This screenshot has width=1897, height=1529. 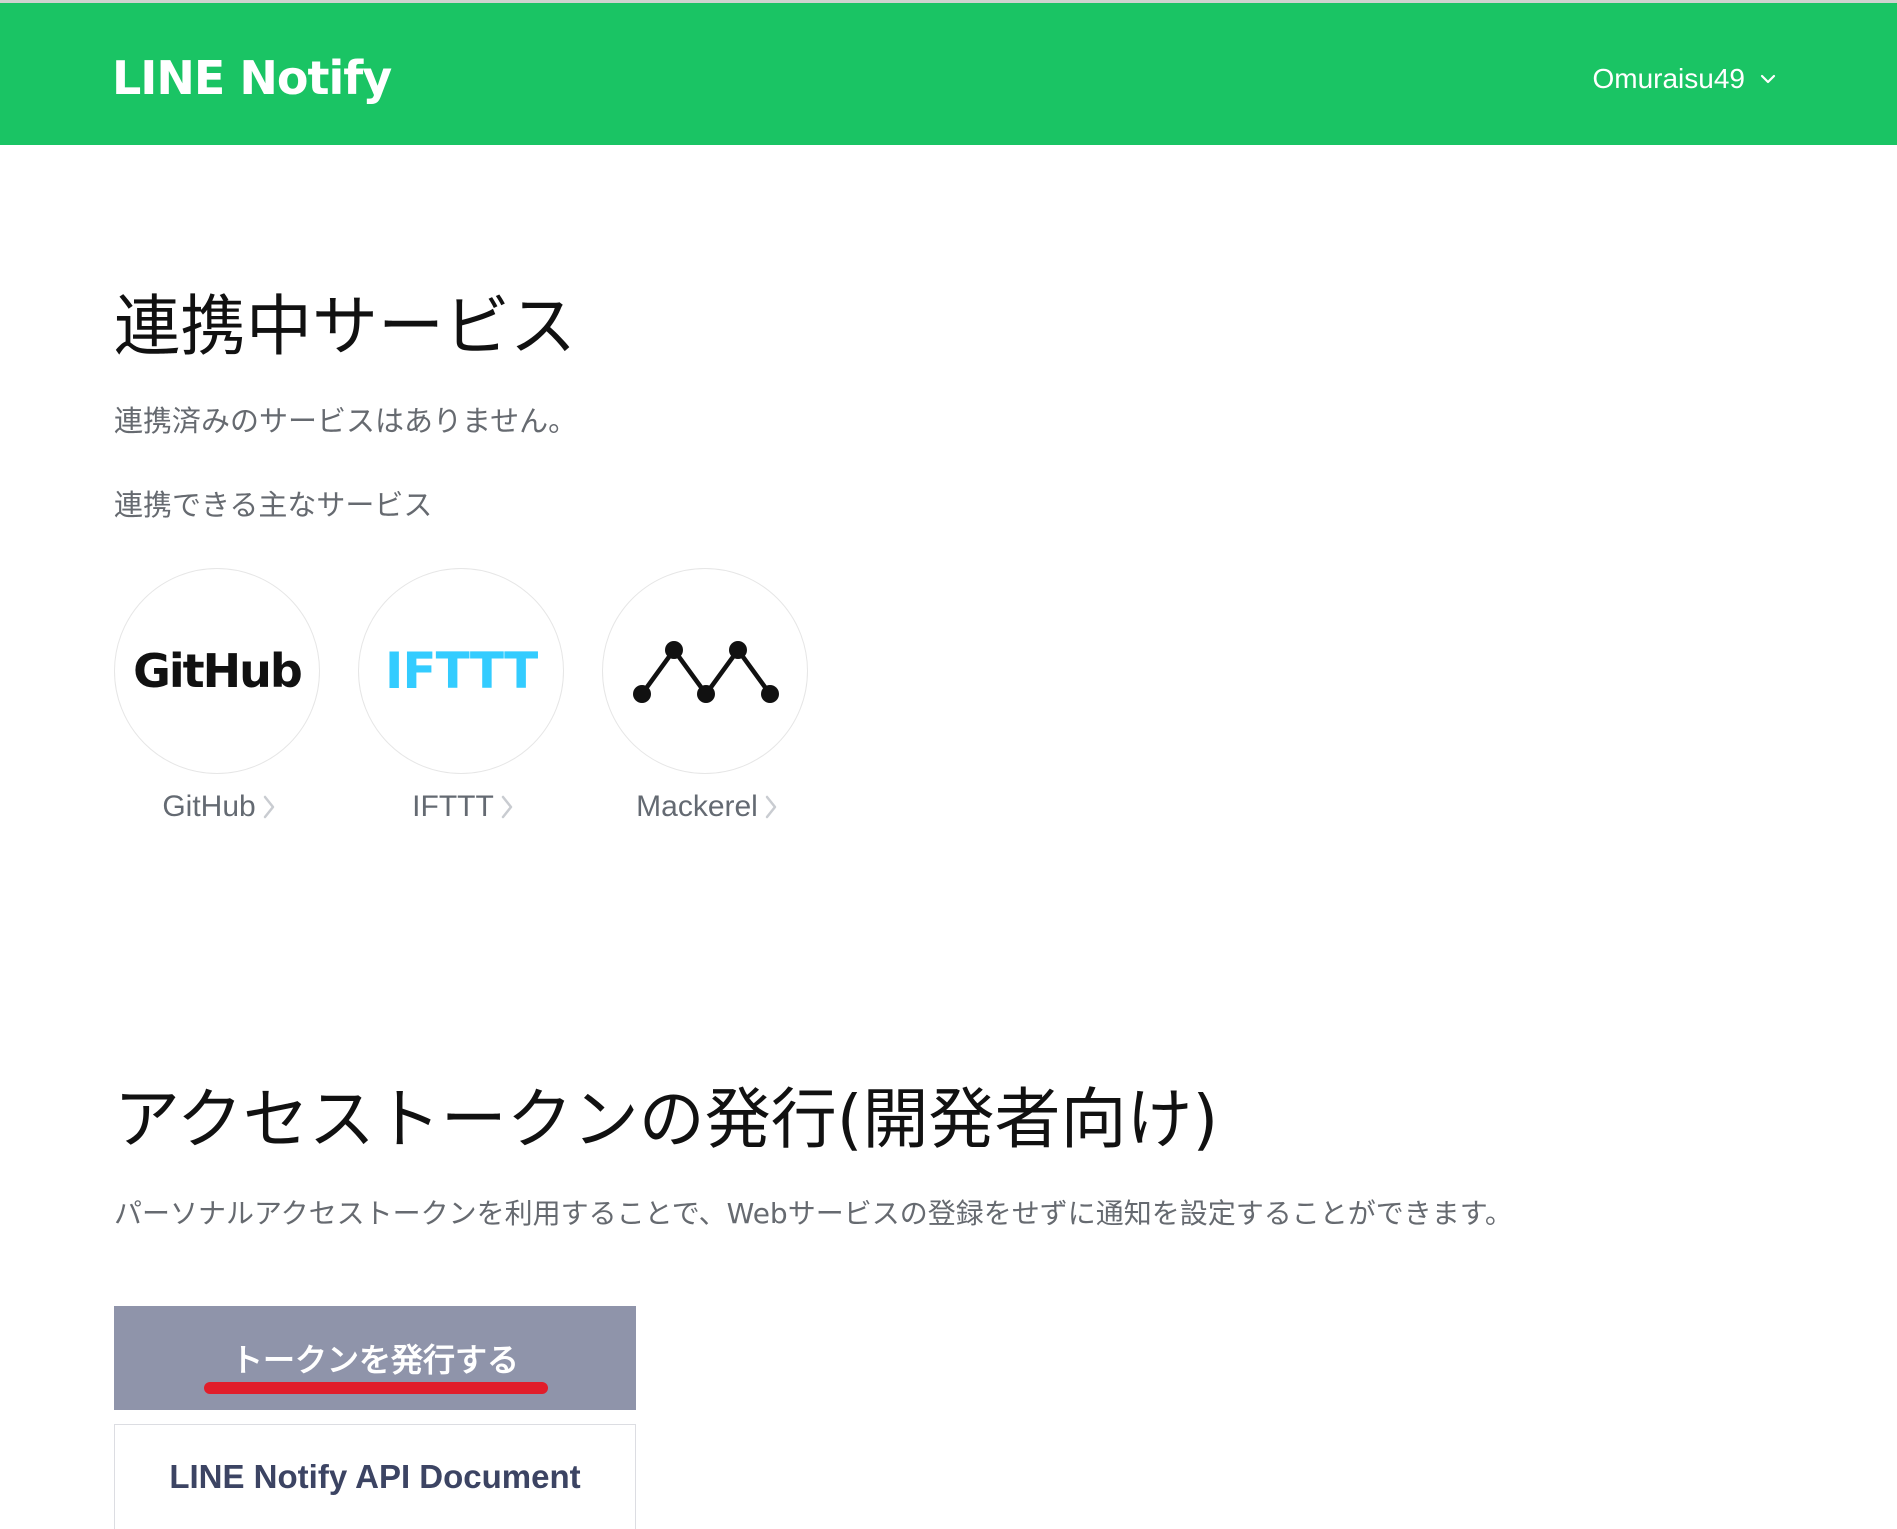 What do you see at coordinates (1668, 78) in the screenshot?
I see `username: Omuraisu49` at bounding box center [1668, 78].